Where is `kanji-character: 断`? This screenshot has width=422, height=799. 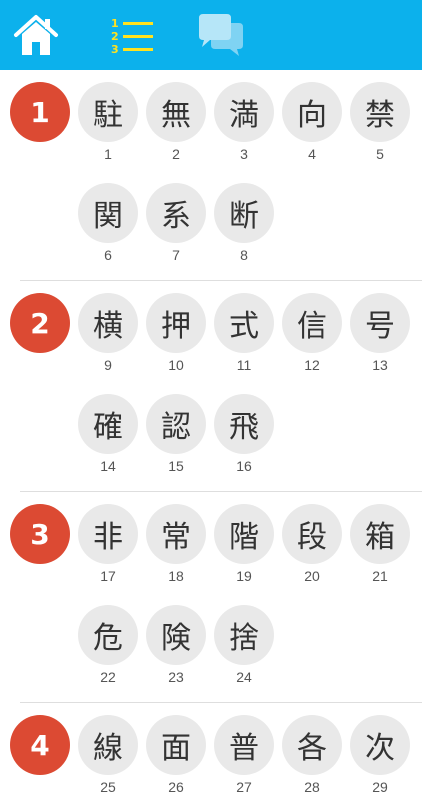
kanji-character: 断 is located at coordinates (244, 213).